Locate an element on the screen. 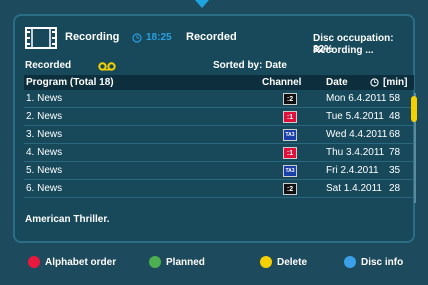 This screenshot has width=428, height=285. footer-buttons: Alphabet order Planned Delete Disc info is located at coordinates (214, 265).